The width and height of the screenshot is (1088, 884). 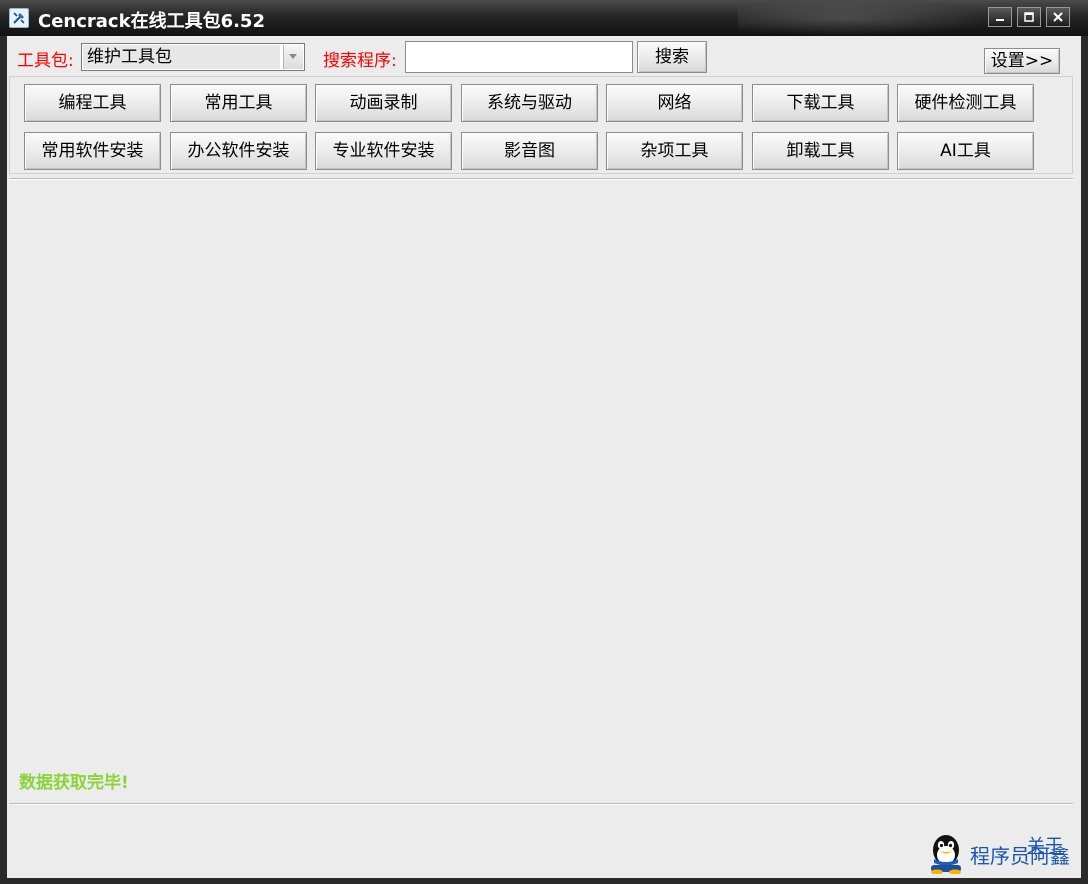 I want to click on penguin-avatar-icon, so click(x=946, y=854).